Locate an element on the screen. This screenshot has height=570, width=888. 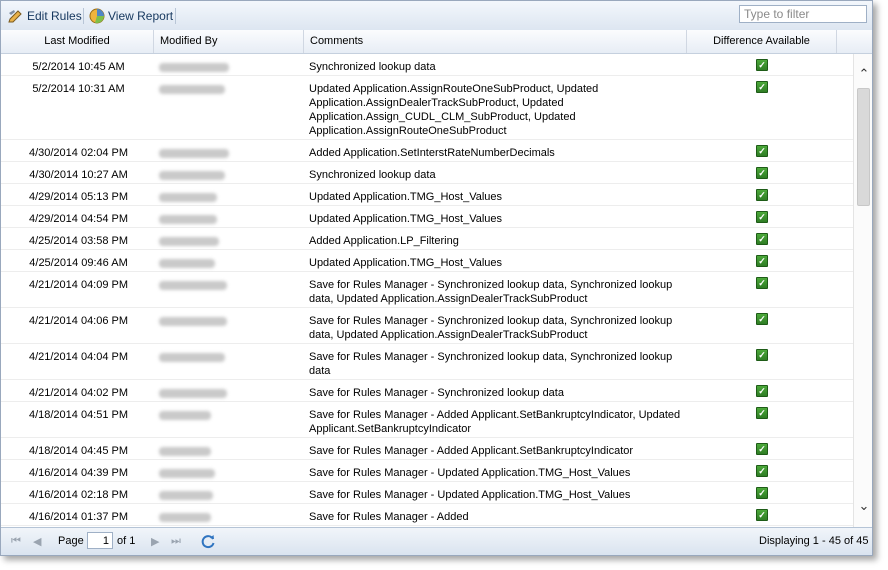
last-modified-cell: 4/21/2014 04:04 PM is located at coordinates (78, 357).